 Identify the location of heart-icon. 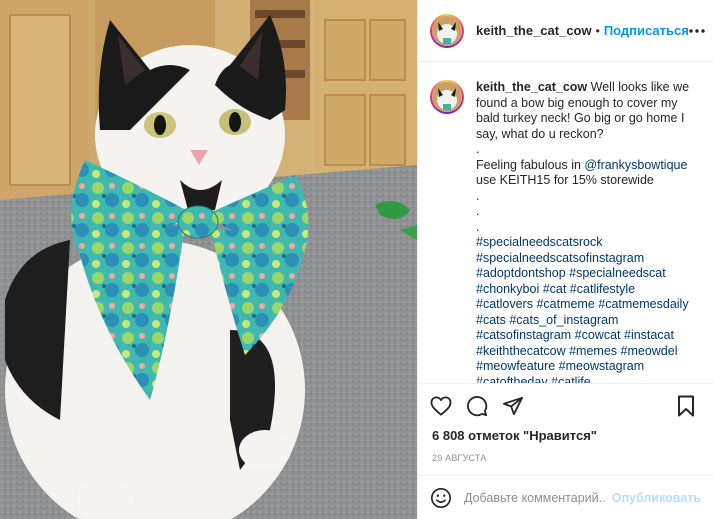
(441, 406).